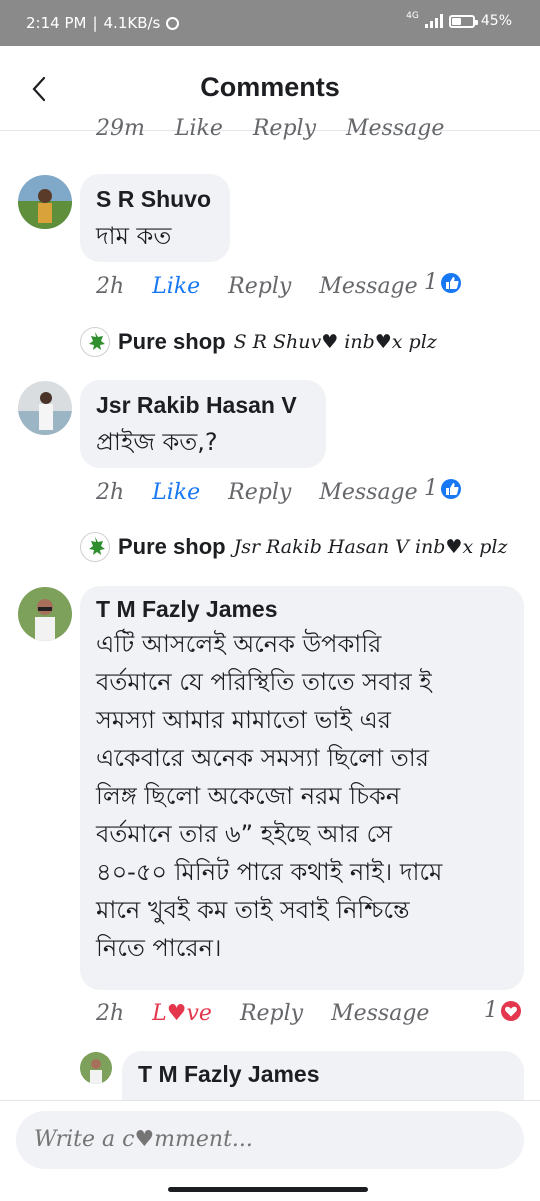 This screenshot has height=1201, width=540. Describe the element at coordinates (182, 1013) in the screenshot. I see `love-link: L♥ve` at that location.